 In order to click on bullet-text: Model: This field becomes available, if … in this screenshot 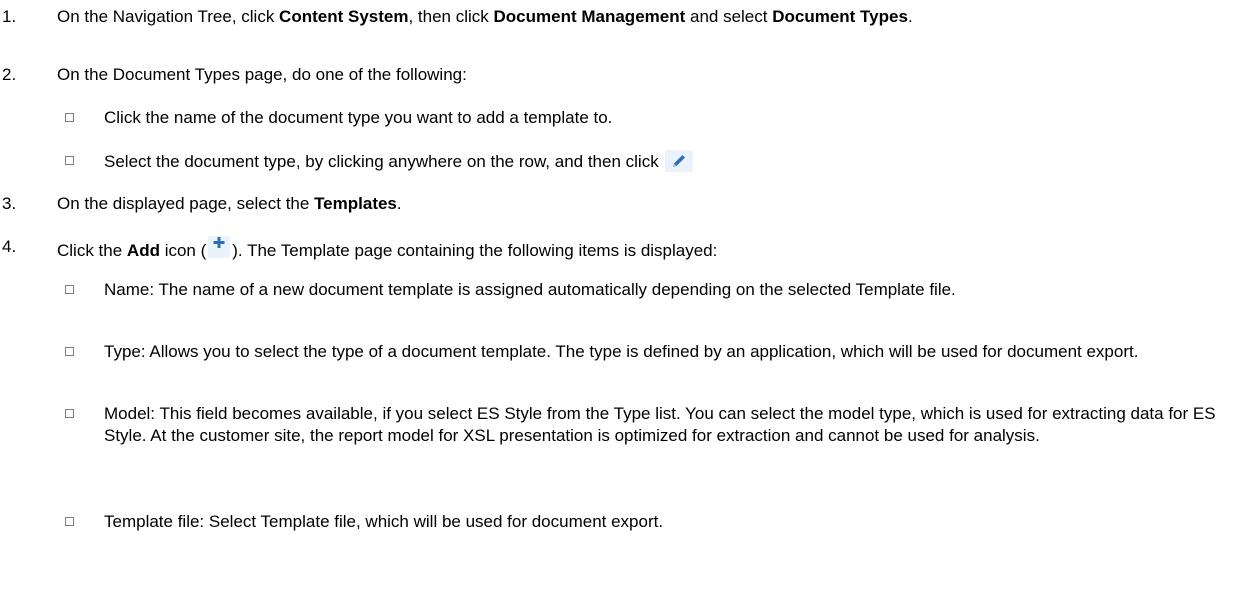, I will do `click(660, 424)`.